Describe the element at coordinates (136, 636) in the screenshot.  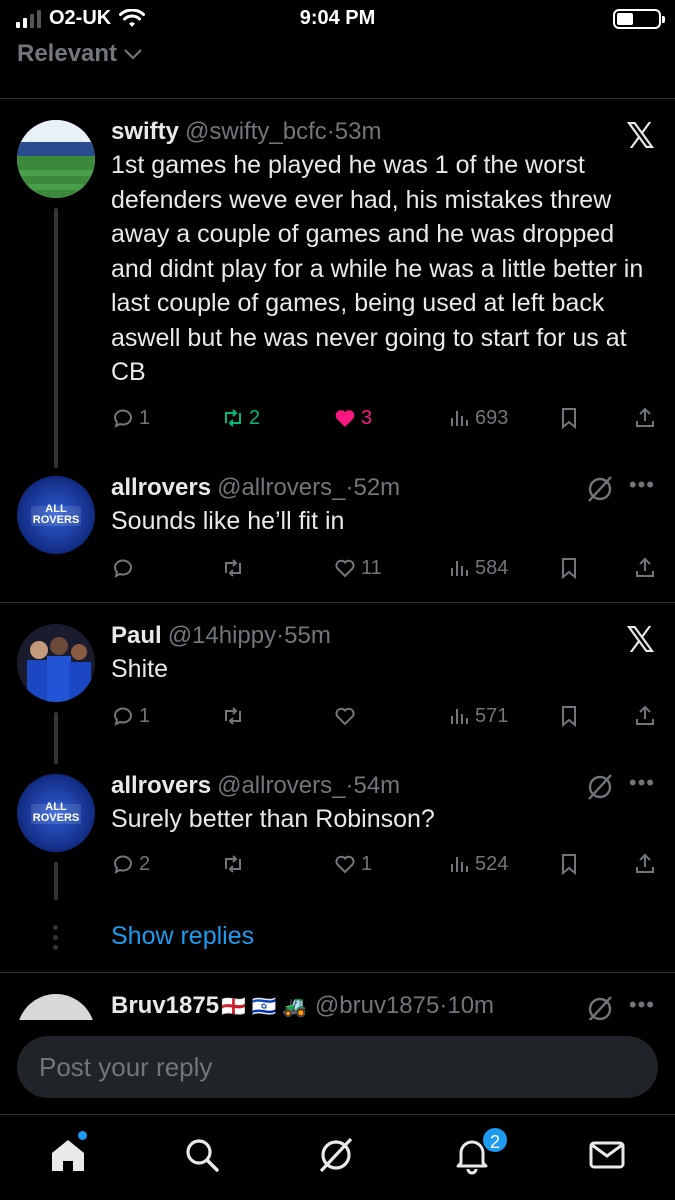
I see `display-name: Paul` at that location.